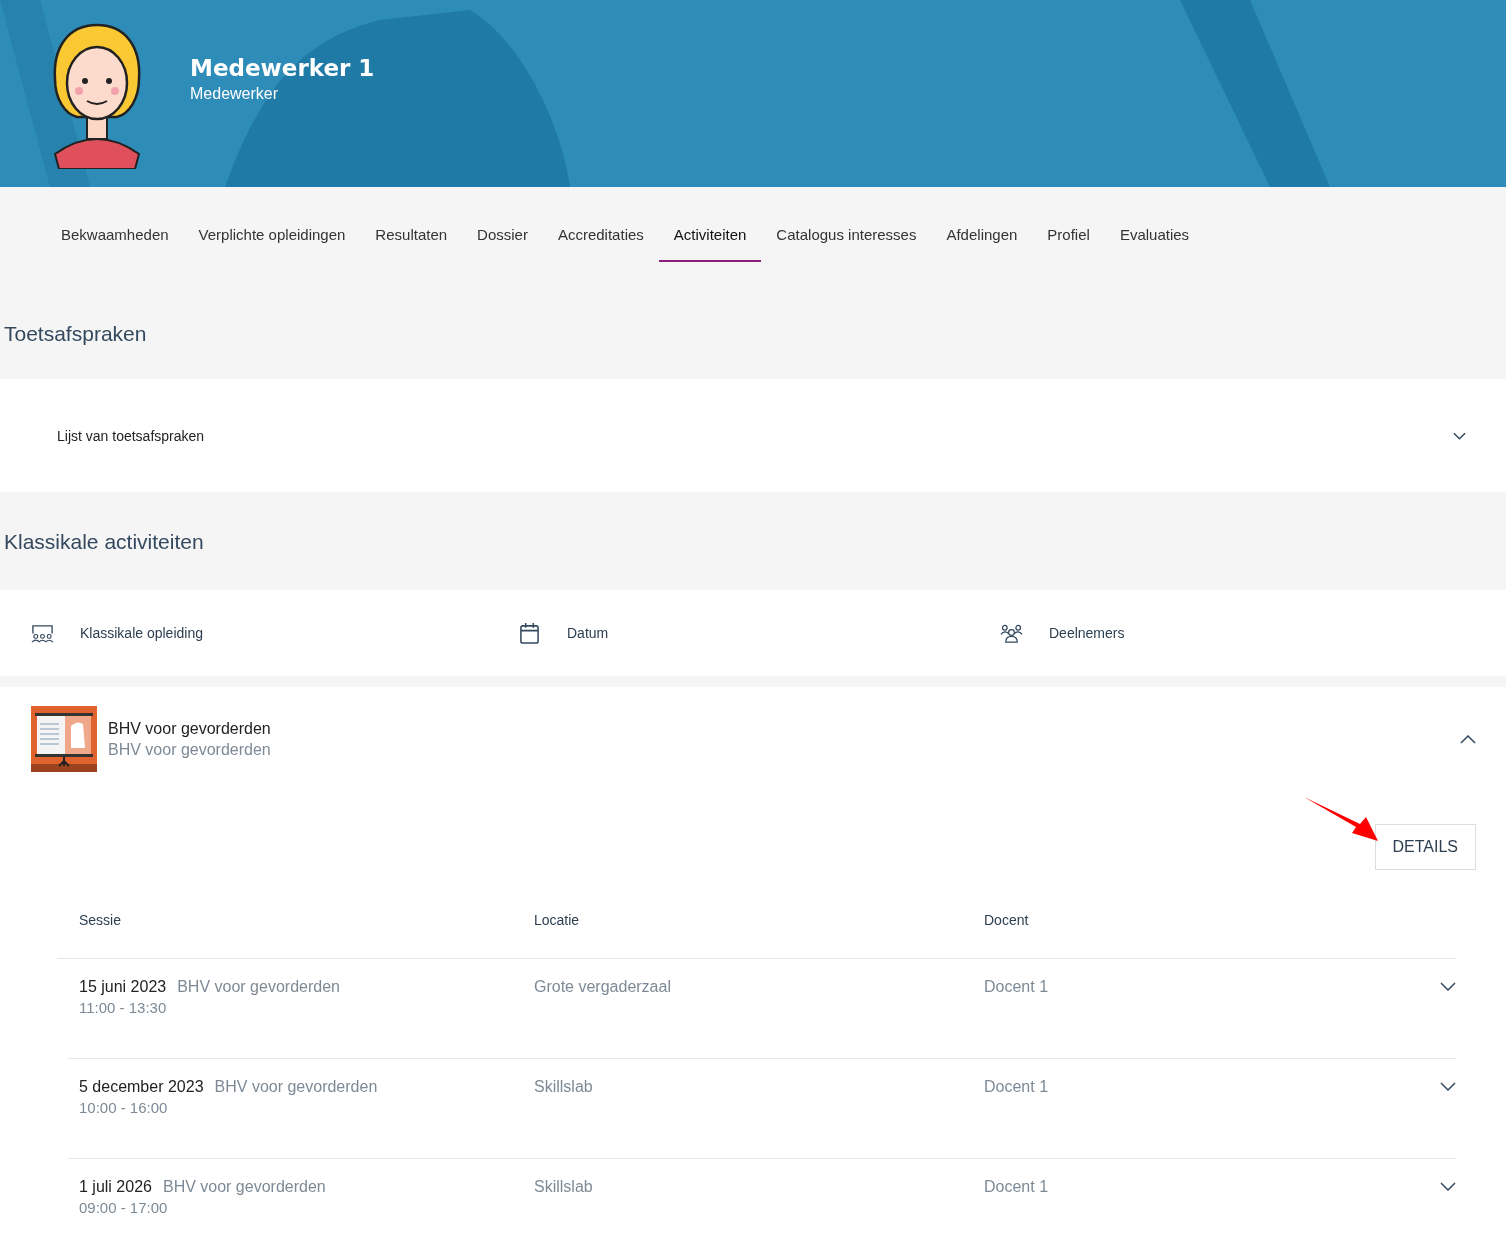 This screenshot has width=1506, height=1253. I want to click on panel-title: Lijst van toetsafspraken, so click(131, 435).